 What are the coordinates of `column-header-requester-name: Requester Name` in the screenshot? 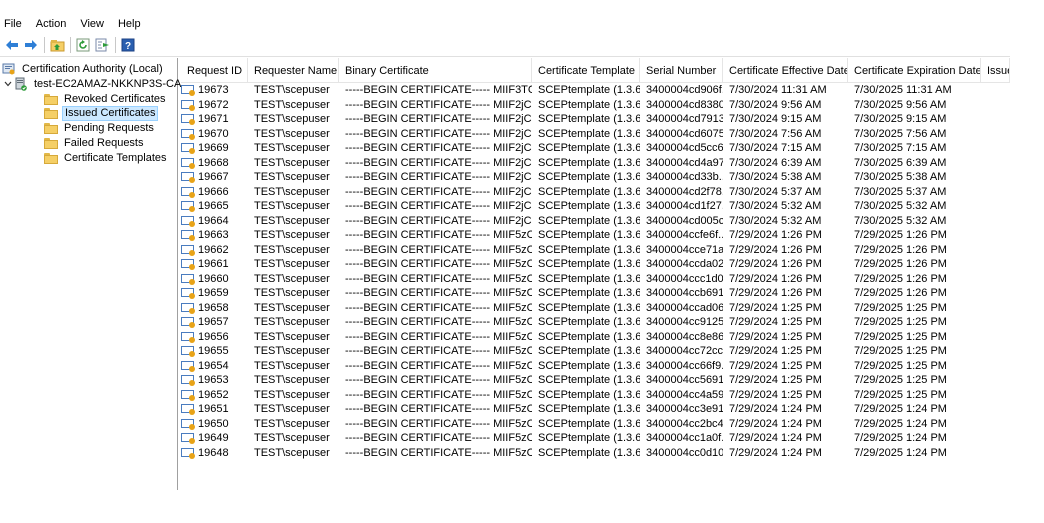 It's located at (293, 70).